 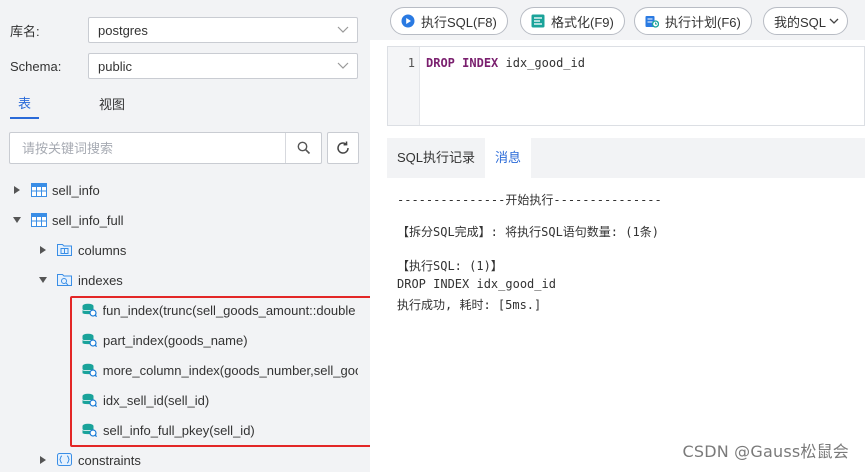 I want to click on search-button, so click(x=303, y=148).